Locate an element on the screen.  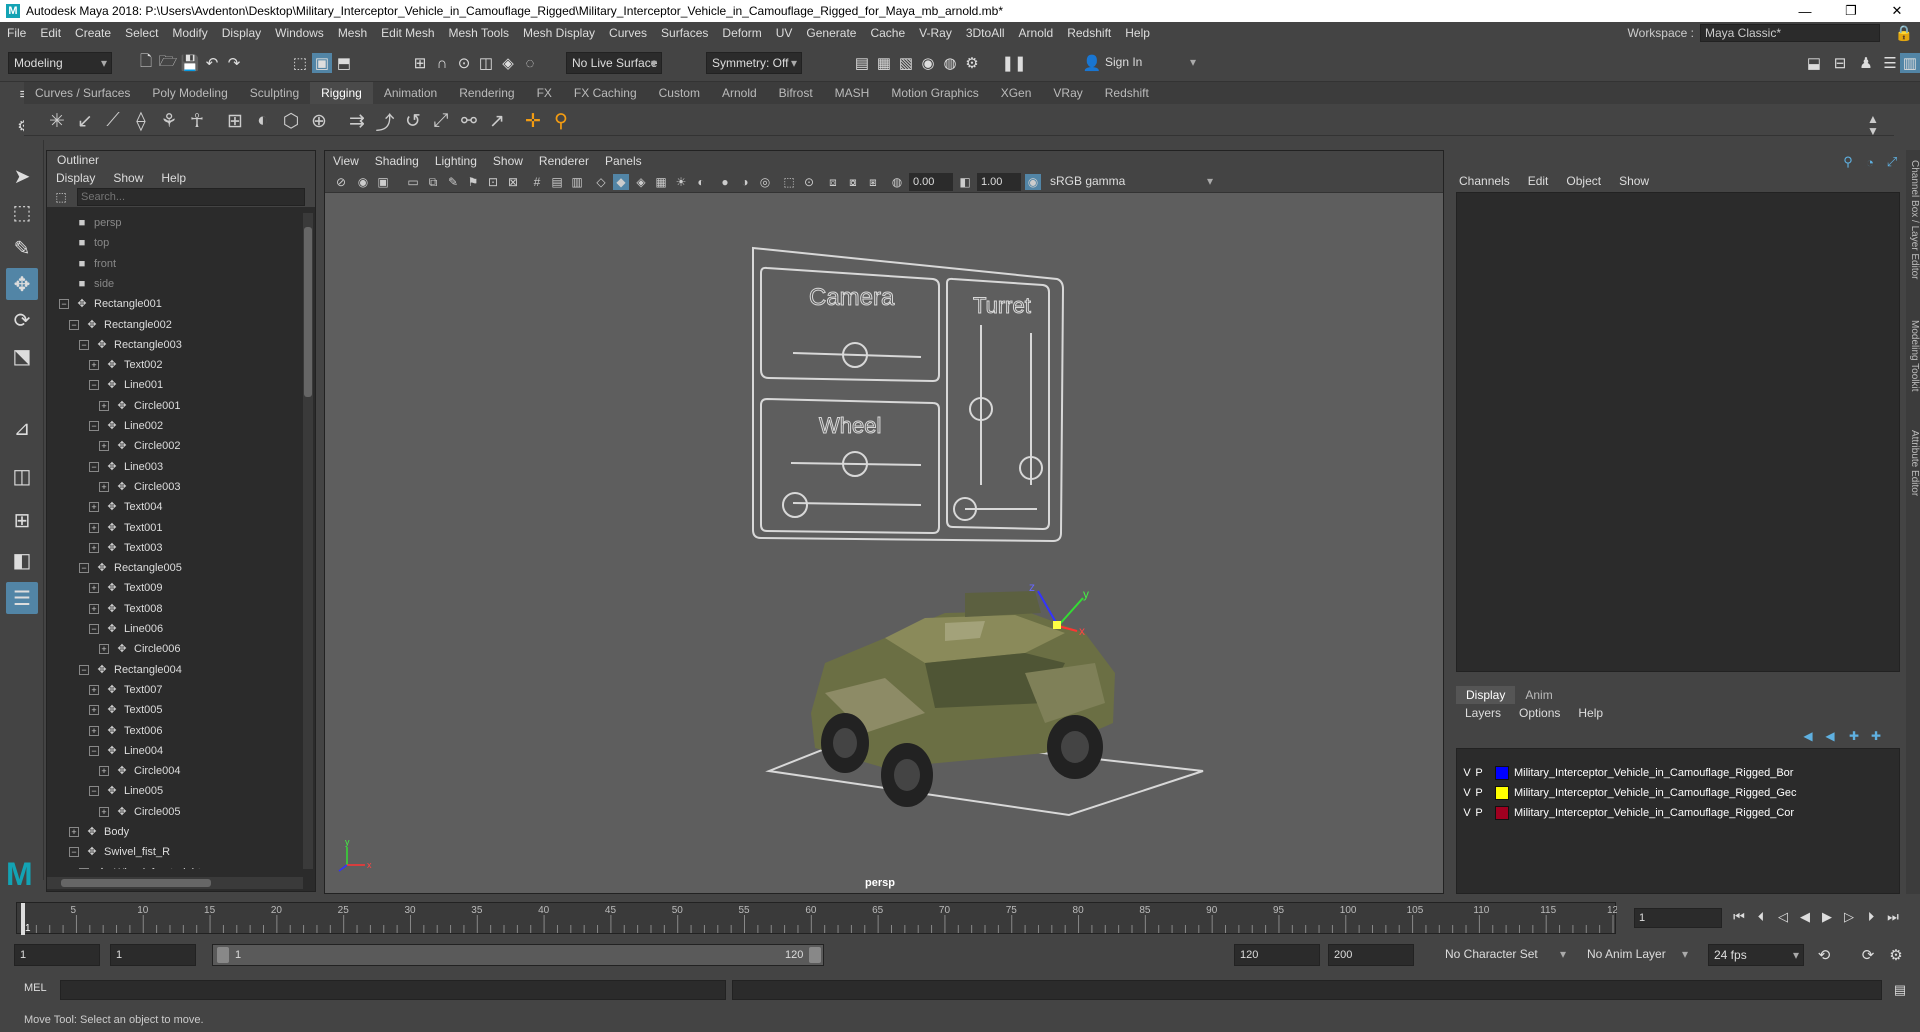
menu-file: File is located at coordinates (16, 33).